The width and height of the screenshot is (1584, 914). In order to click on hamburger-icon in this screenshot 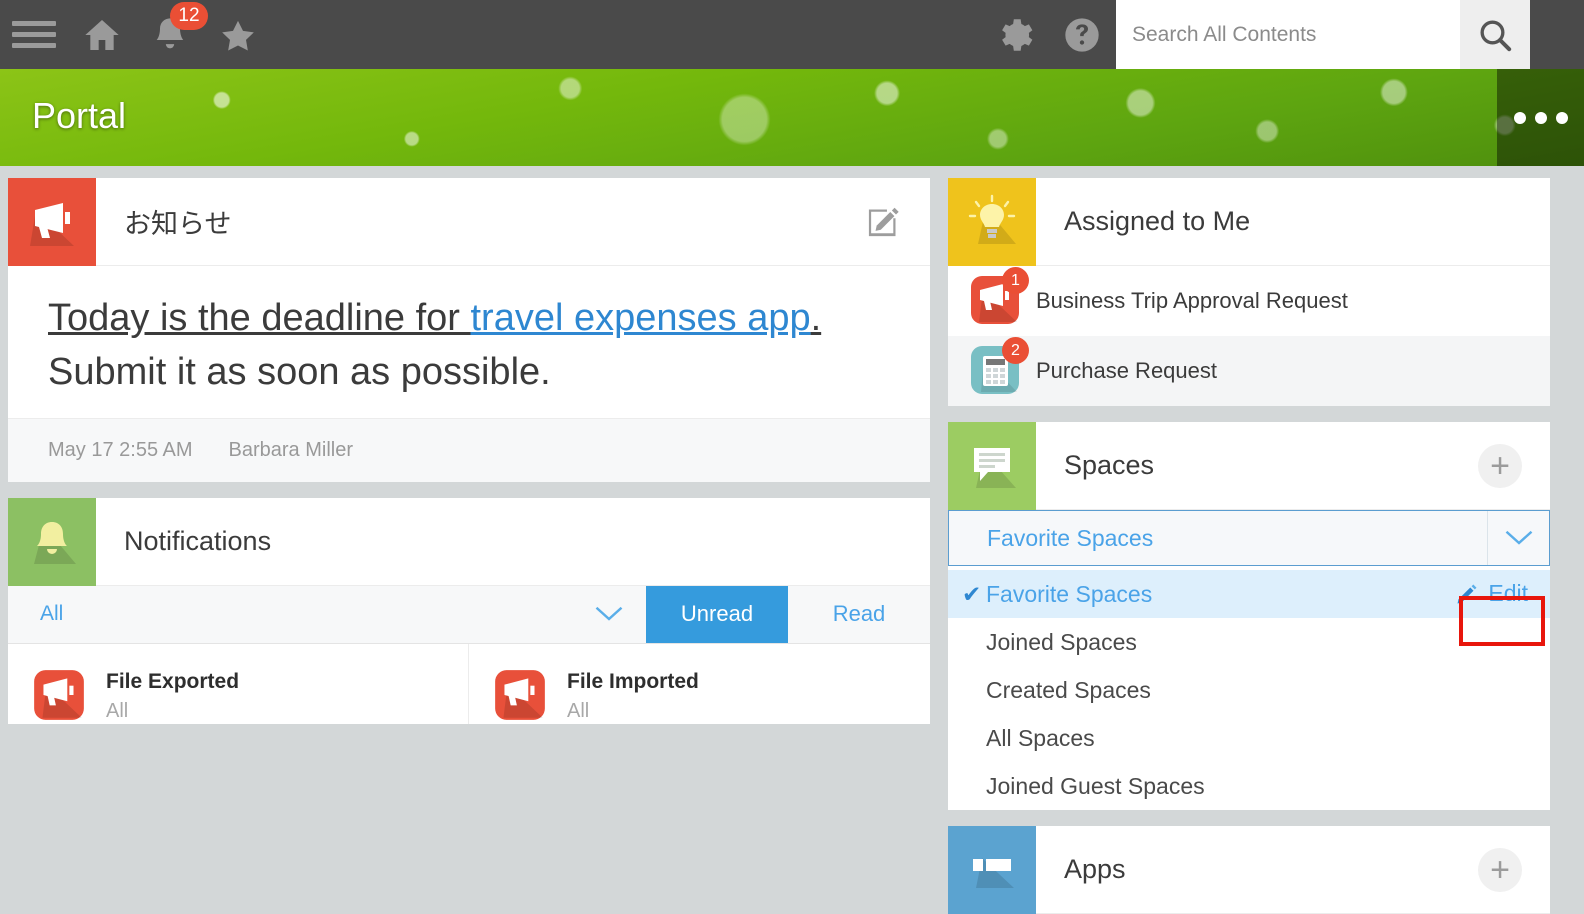, I will do `click(34, 34)`.